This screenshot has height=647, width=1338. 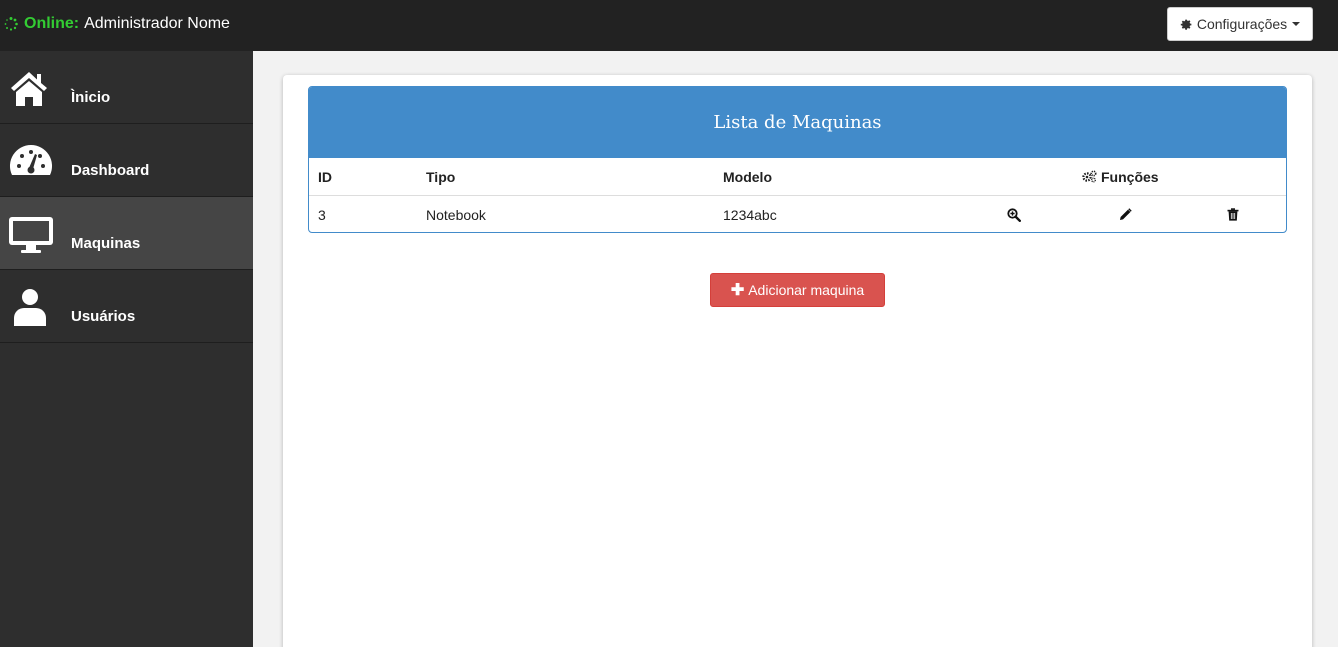 I want to click on gear-icon, so click(x=1186, y=24).